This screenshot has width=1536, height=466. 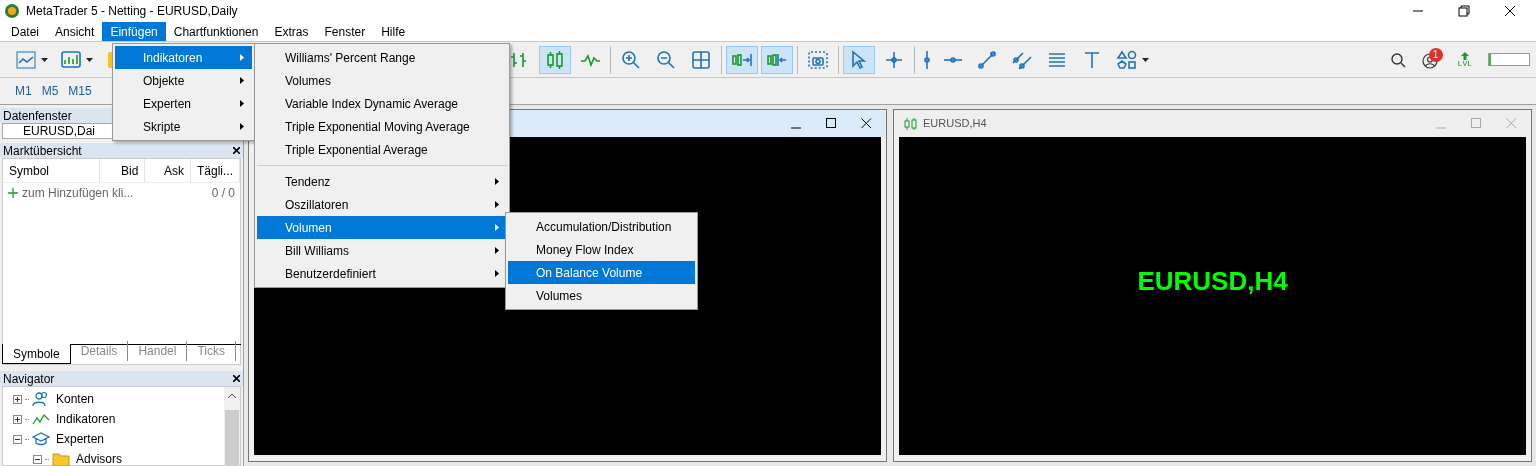 What do you see at coordinates (37, 115) in the screenshot?
I see `panel-title: Datenfenster` at bounding box center [37, 115].